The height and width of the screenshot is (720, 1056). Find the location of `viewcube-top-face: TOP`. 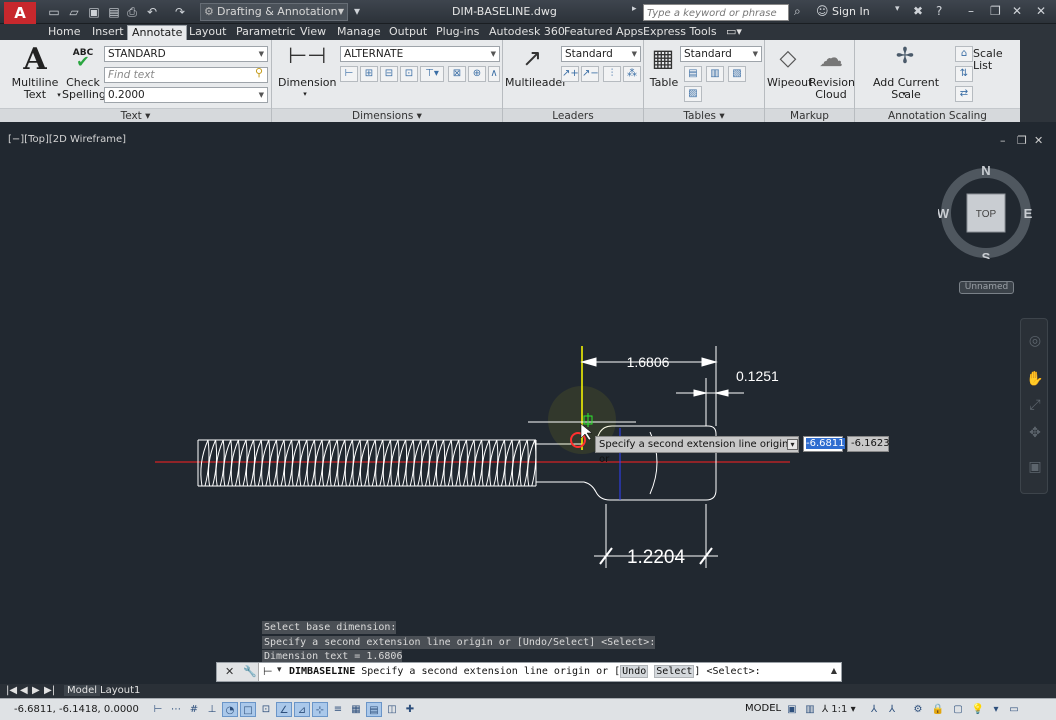

viewcube-top-face: TOP is located at coordinates (986, 214).